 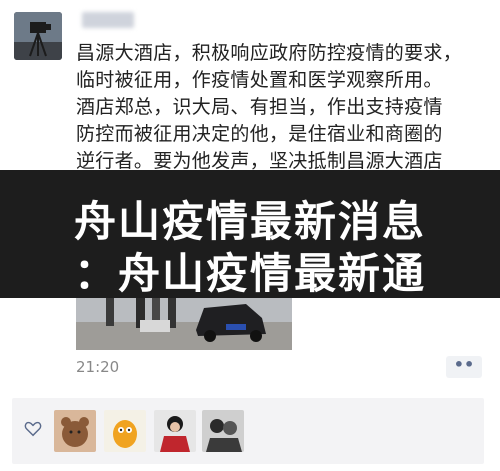 What do you see at coordinates (249, 273) in the screenshot?
I see `headline-line-2: ：舟山疫情最新通` at bounding box center [249, 273].